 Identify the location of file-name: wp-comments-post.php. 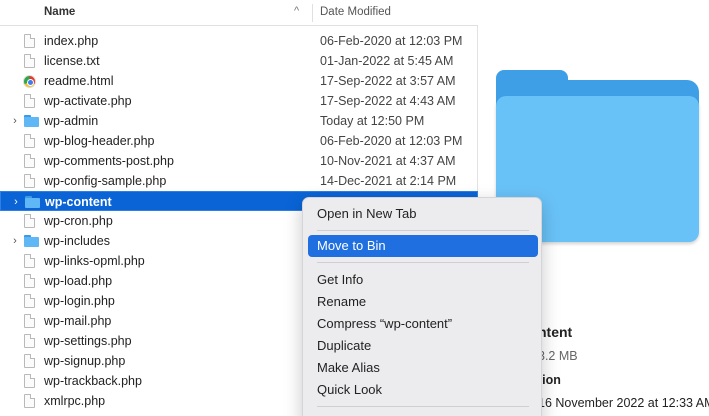
(109, 161).